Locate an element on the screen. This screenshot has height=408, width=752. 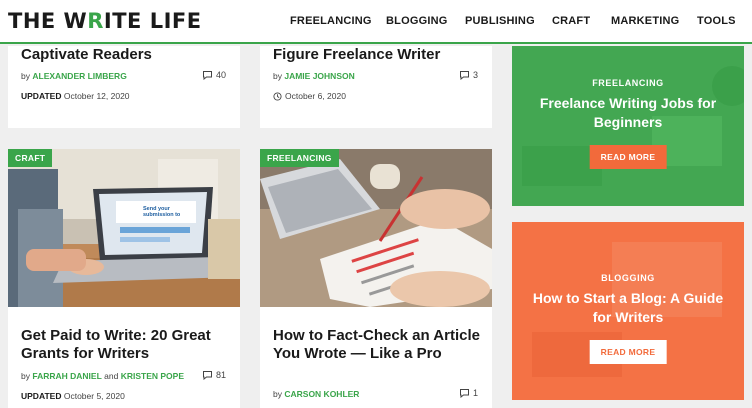
site-logo: THE WRITE LIFE is located at coordinates (105, 21).